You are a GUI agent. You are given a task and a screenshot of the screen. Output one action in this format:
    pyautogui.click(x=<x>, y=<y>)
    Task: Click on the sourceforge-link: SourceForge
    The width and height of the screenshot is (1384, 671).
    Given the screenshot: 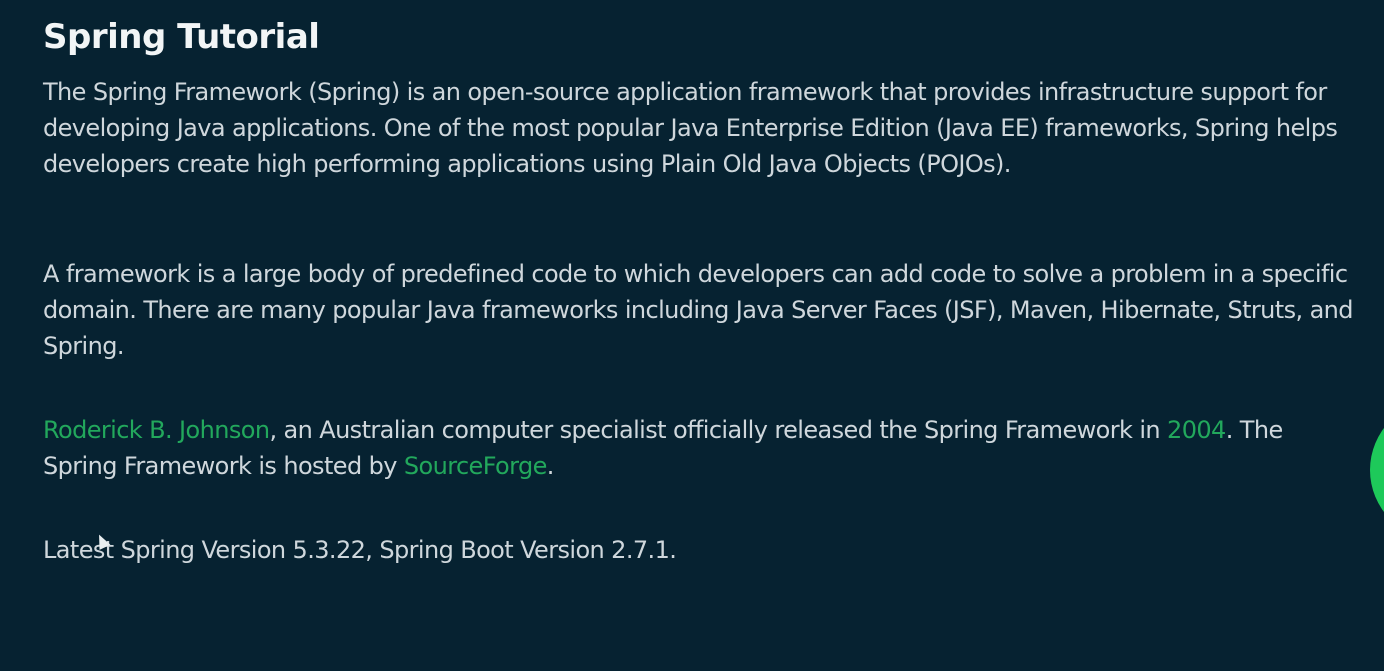 What is the action you would take?
    pyautogui.click(x=476, y=466)
    